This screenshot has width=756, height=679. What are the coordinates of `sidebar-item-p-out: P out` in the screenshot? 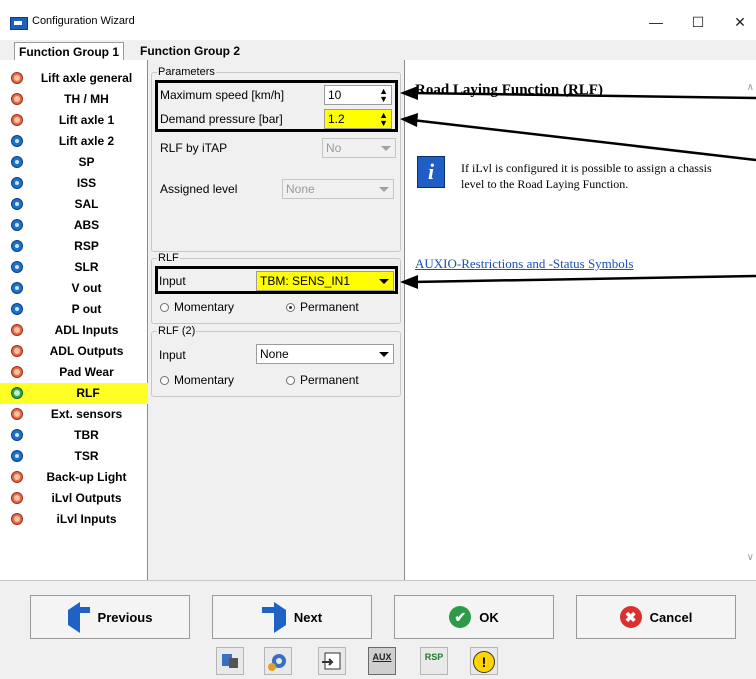 It's located at (73, 309).